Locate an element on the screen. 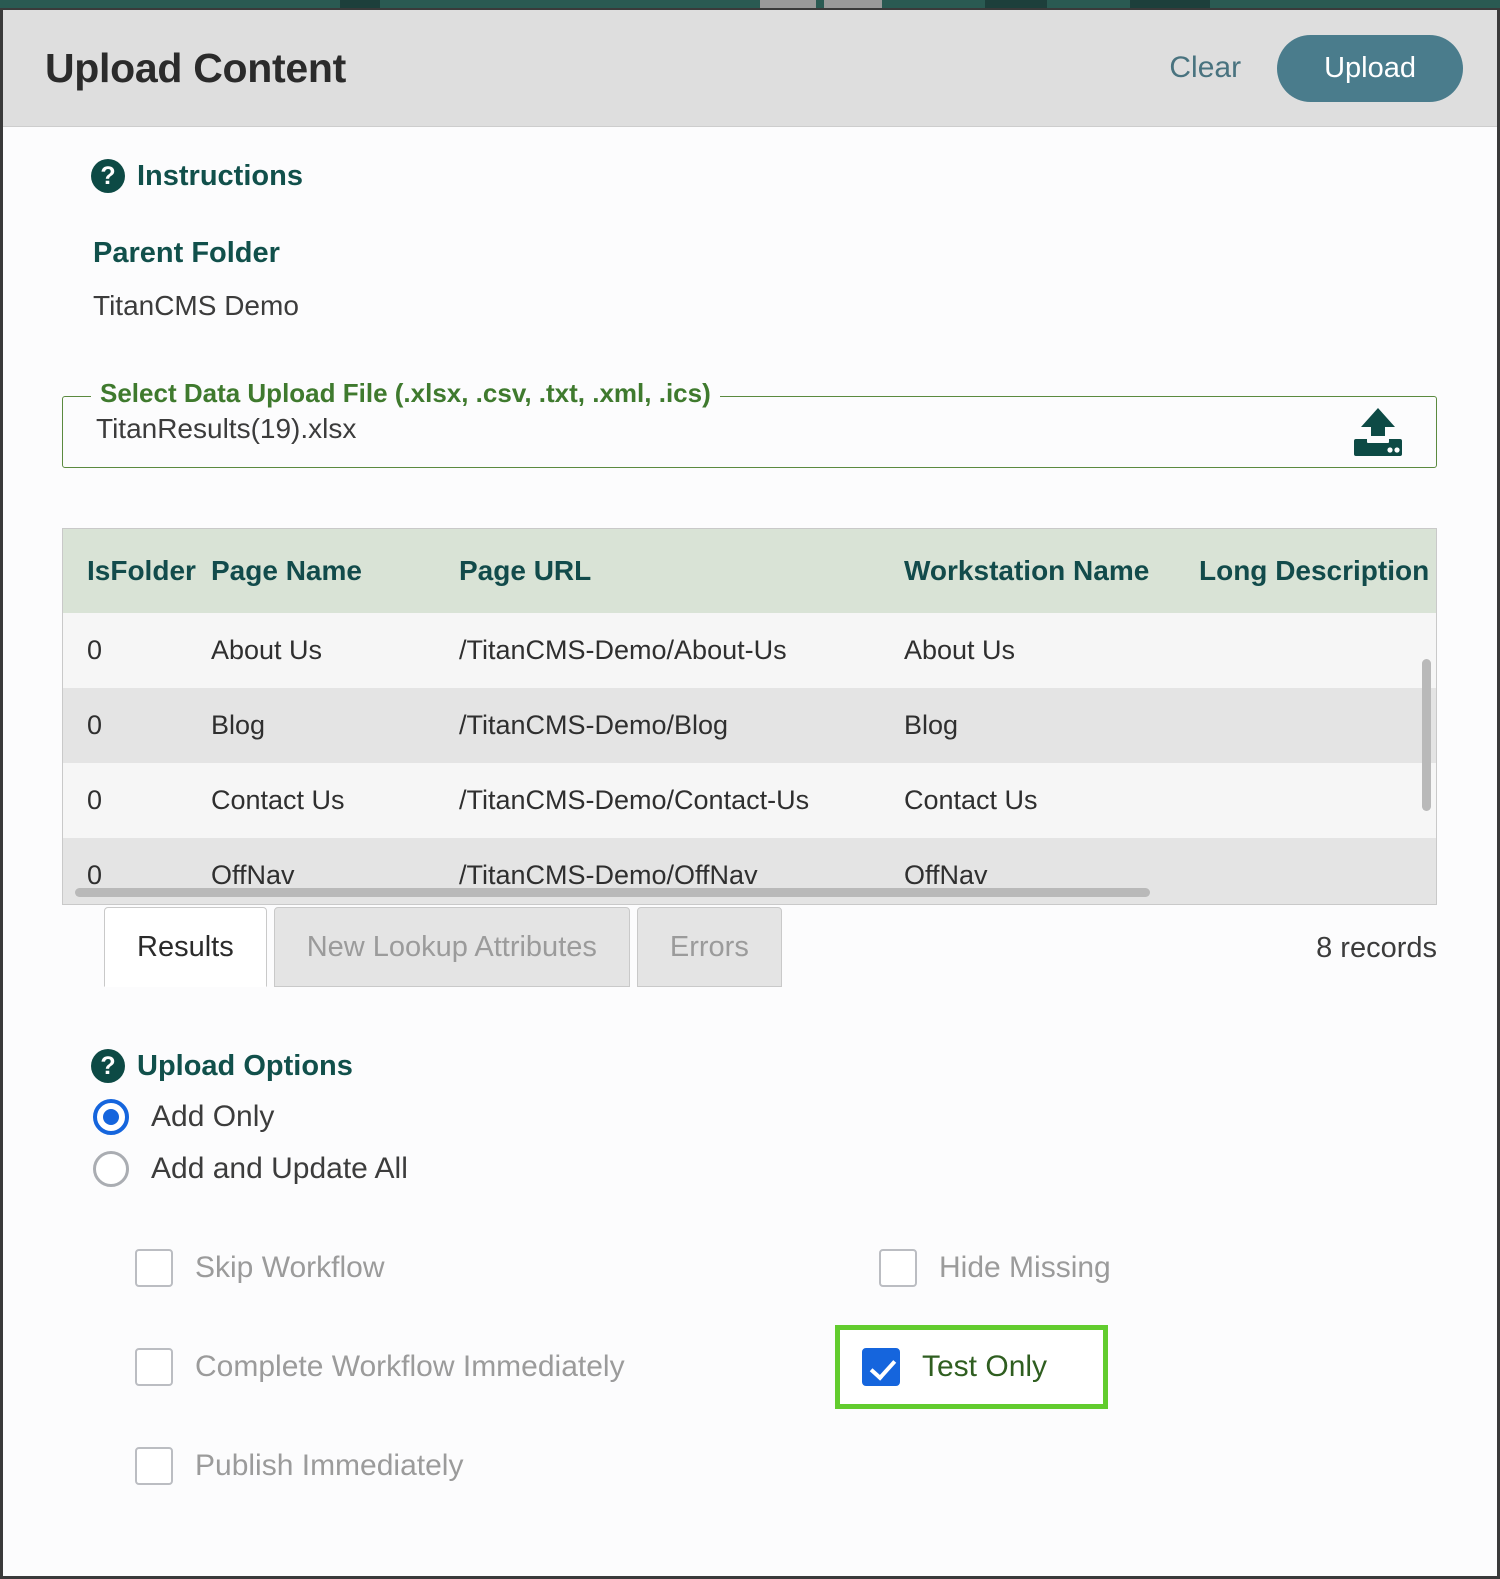  checkbox-label-hide-missing: Hide Missing is located at coordinates (1025, 1267).